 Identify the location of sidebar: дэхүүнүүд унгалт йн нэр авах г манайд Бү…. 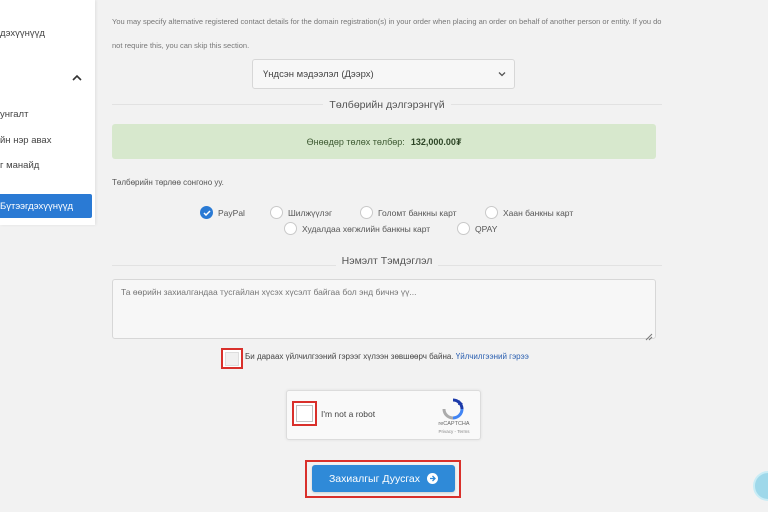
(47, 112).